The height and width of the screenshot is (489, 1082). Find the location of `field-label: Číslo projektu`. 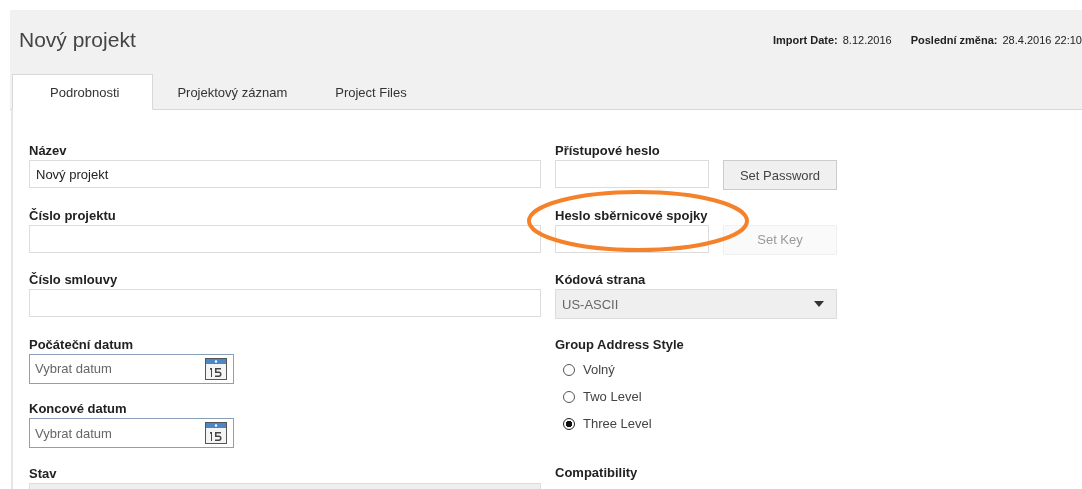

field-label: Číslo projektu is located at coordinates (73, 215).